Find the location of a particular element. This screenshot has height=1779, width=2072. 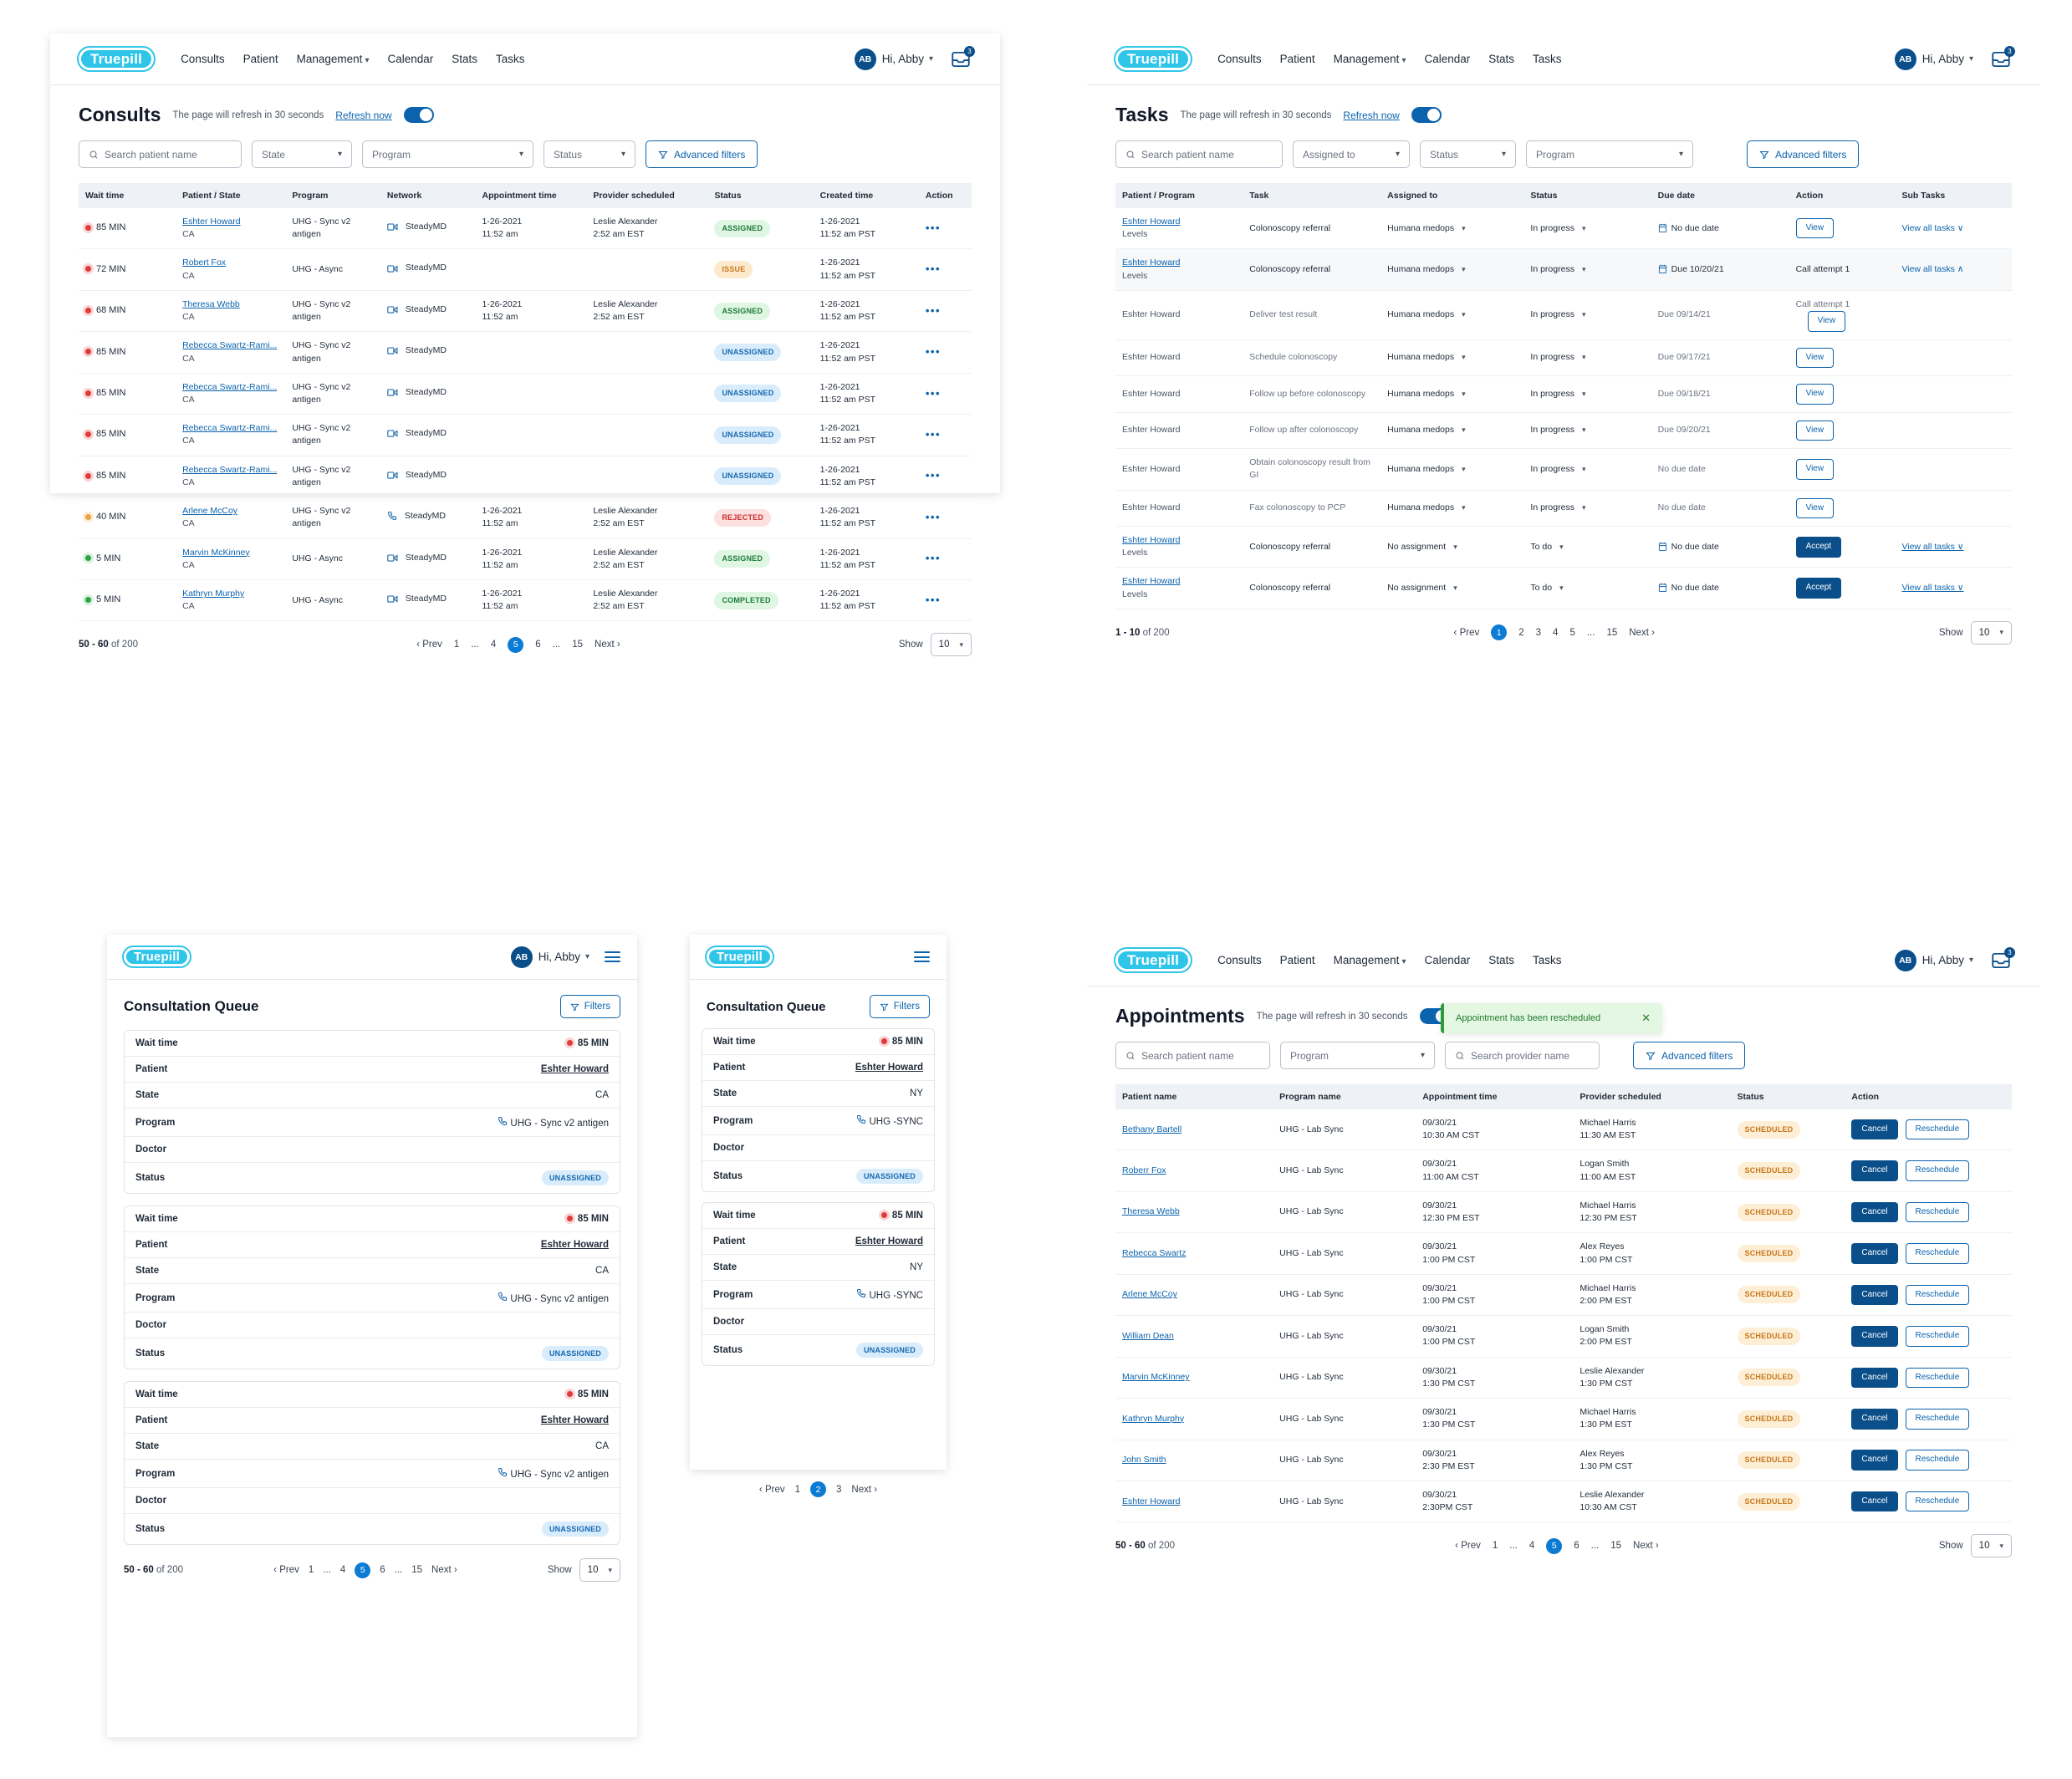

status-filter-select: Status ▾ is located at coordinates (589, 154).